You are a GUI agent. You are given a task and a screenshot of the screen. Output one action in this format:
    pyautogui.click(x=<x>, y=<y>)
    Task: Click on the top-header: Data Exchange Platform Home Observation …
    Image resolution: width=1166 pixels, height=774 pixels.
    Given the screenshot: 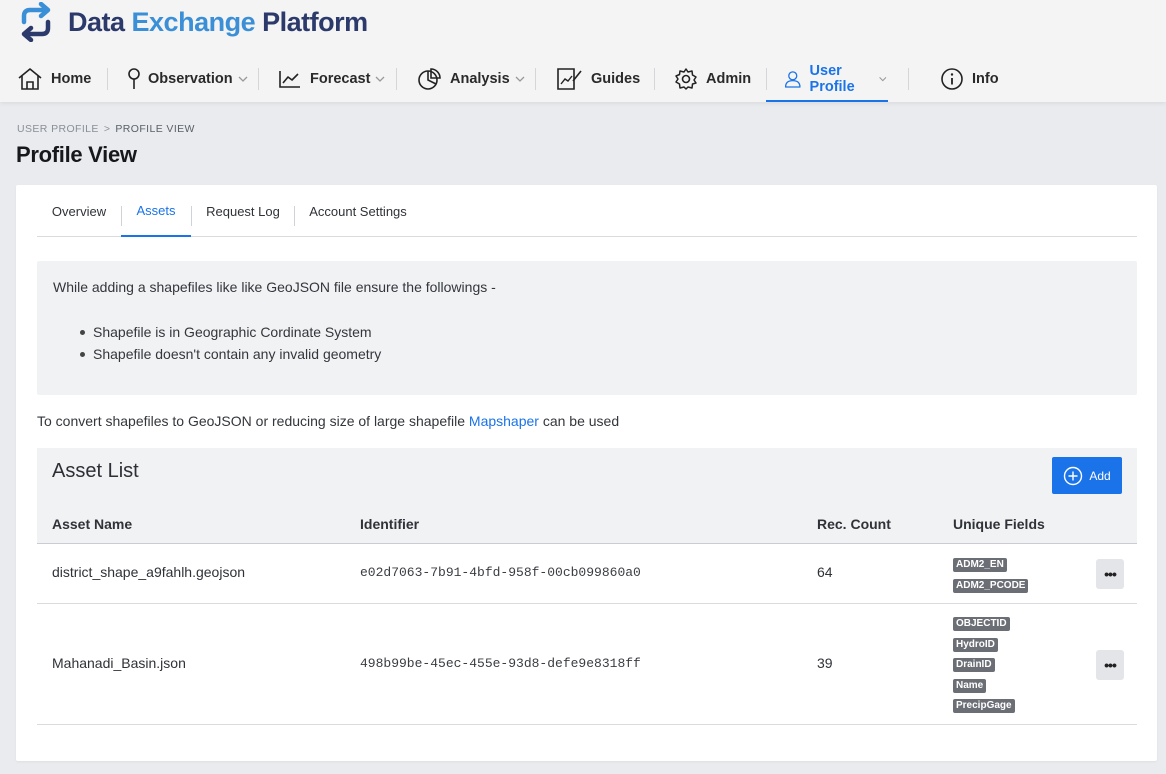 What is the action you would take?
    pyautogui.click(x=583, y=51)
    